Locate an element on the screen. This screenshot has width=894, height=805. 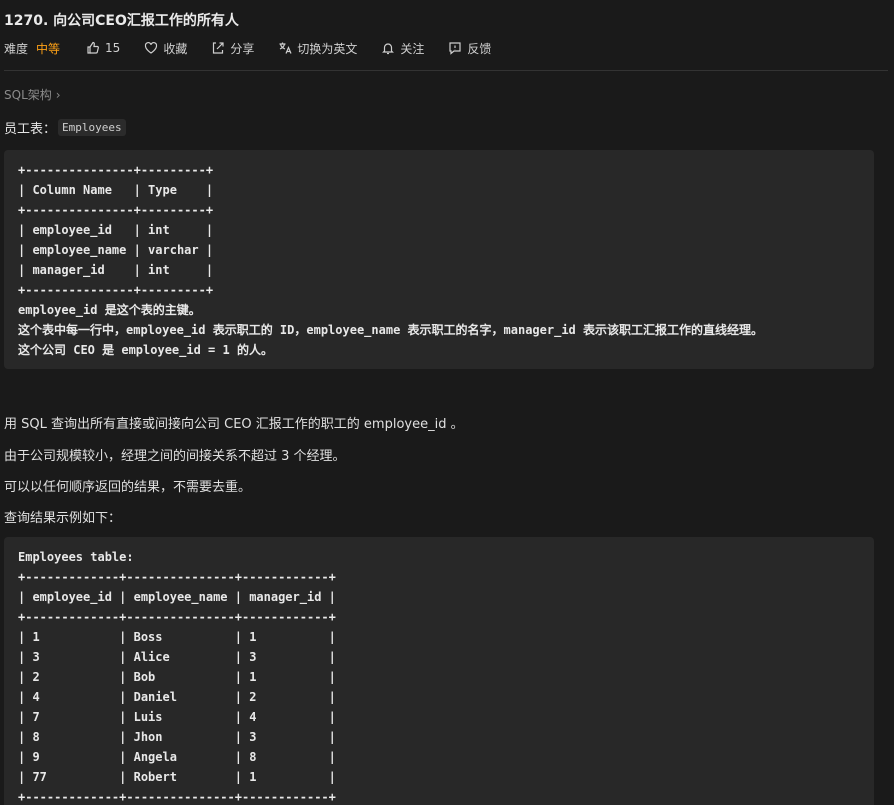
like-button: 15 is located at coordinates (103, 48).